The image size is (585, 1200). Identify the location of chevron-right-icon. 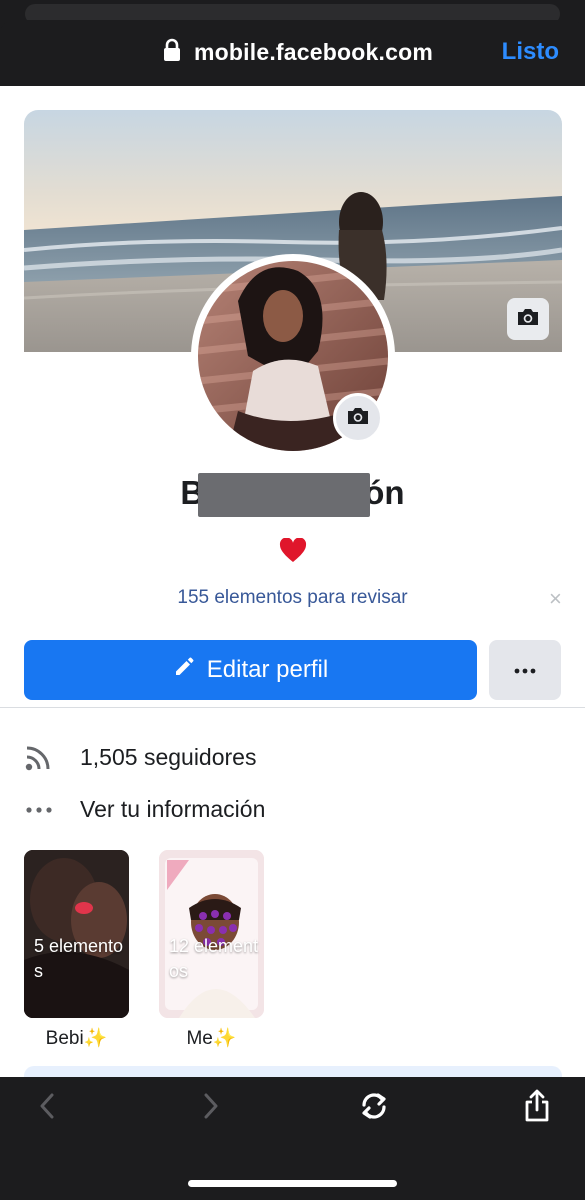
(211, 1108).